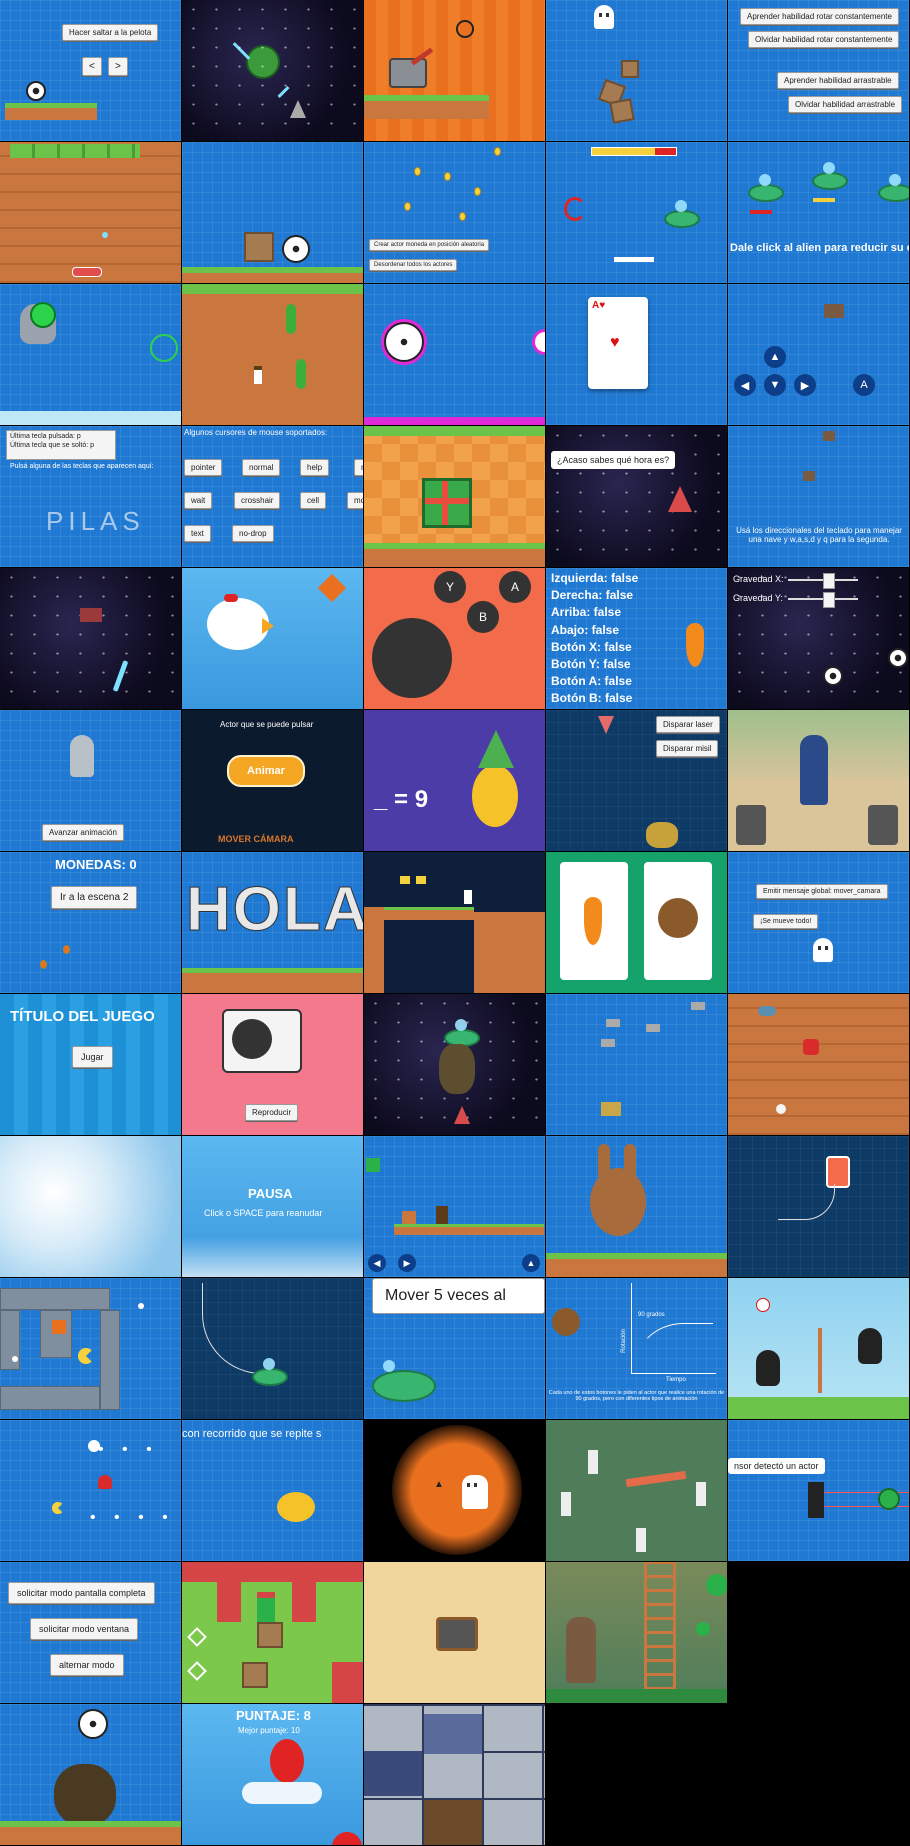 Image resolution: width=910 pixels, height=1846 pixels. What do you see at coordinates (819, 1207) in the screenshot?
I see `example-rope` at bounding box center [819, 1207].